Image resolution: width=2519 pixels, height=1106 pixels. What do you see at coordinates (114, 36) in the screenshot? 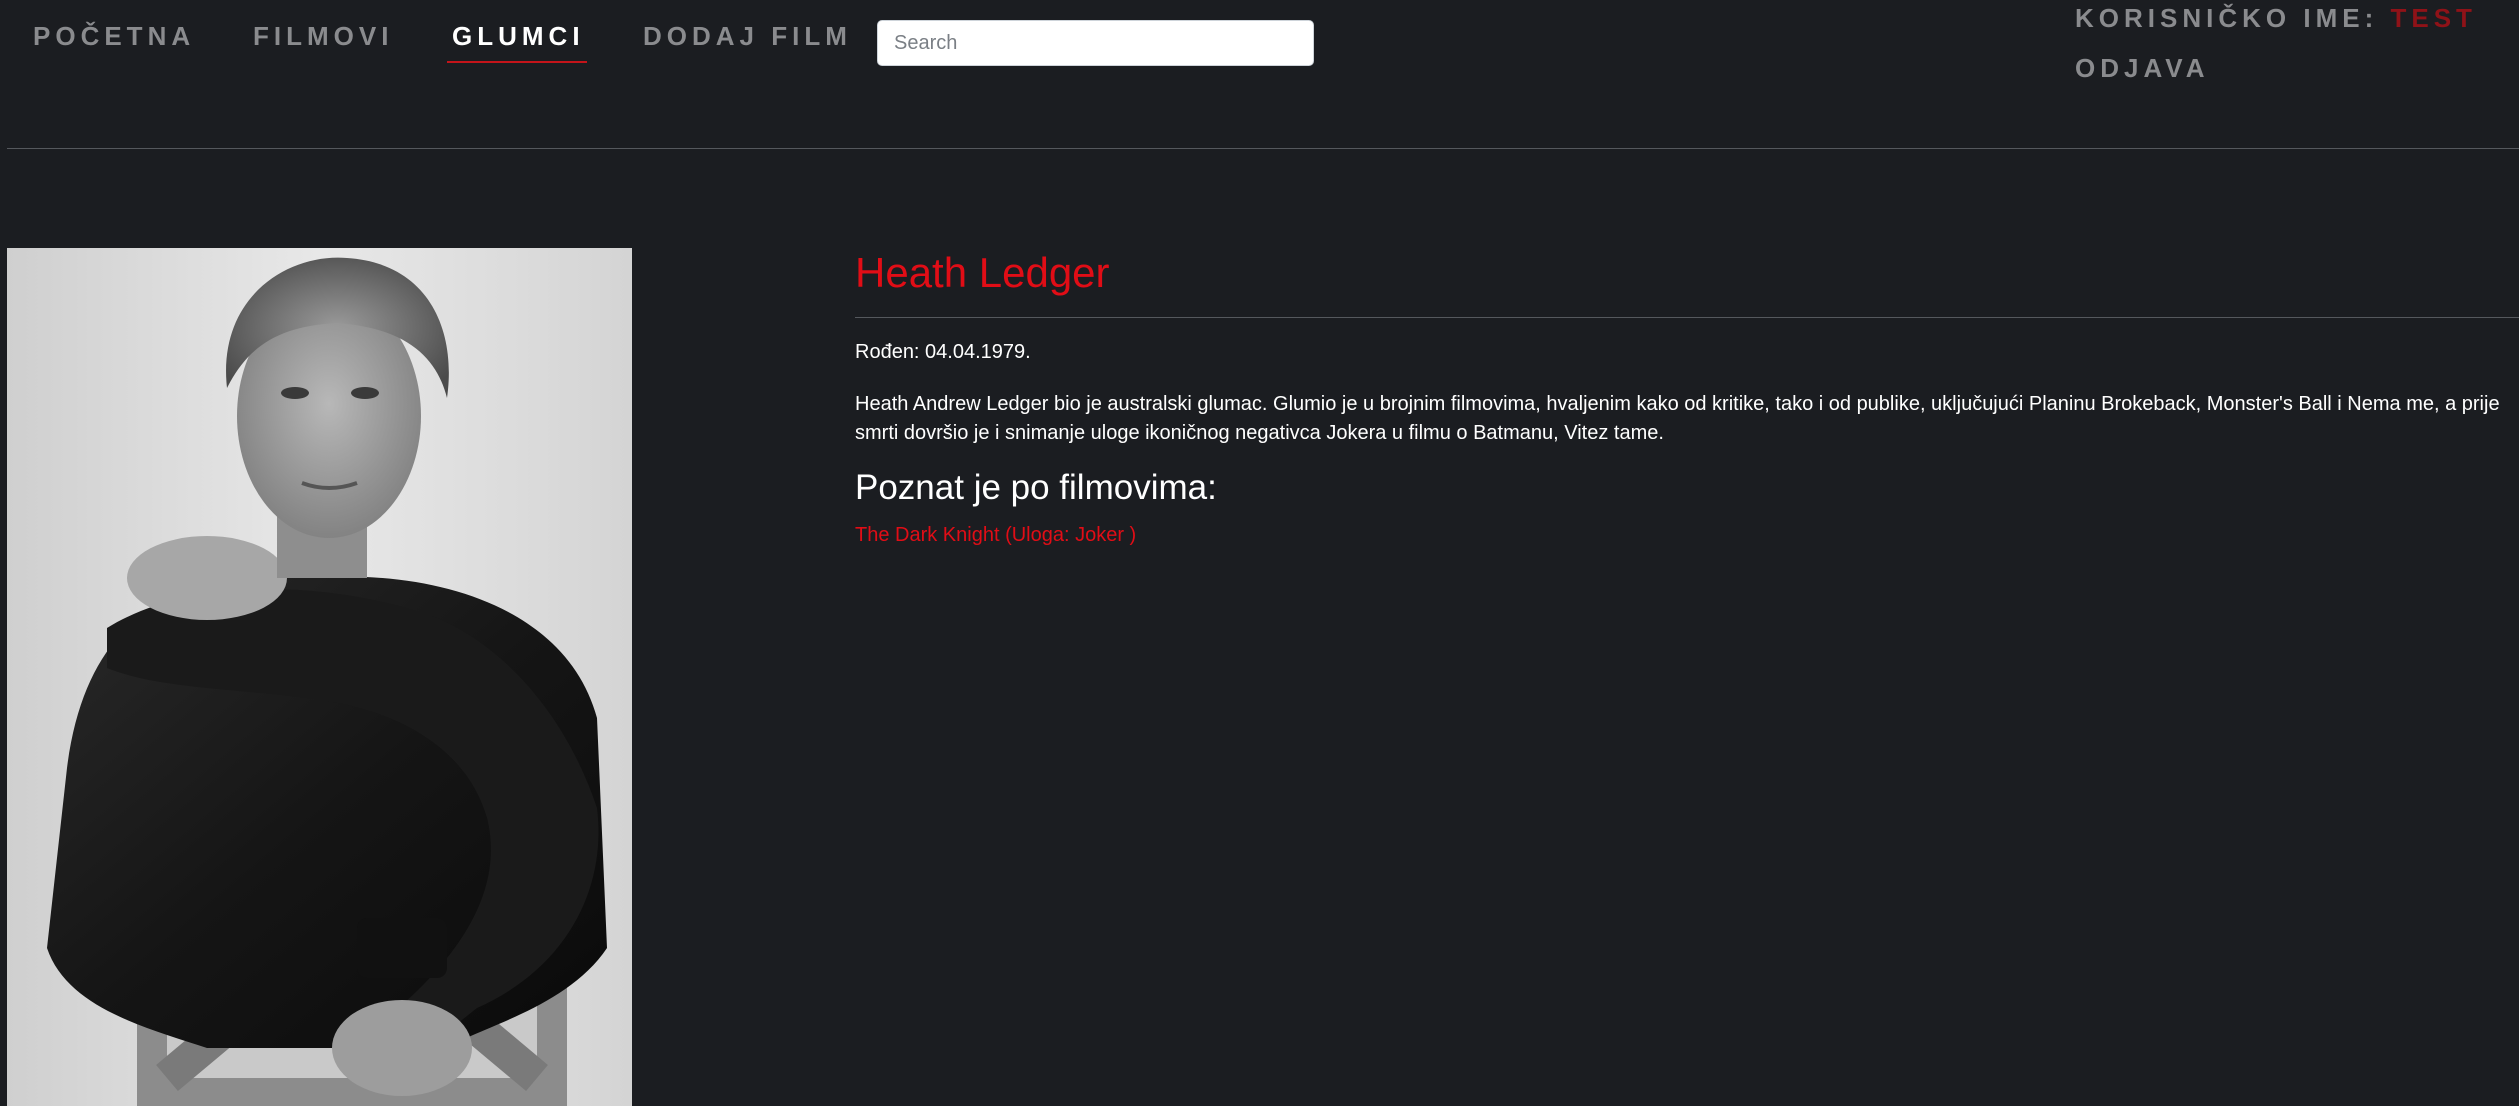
I see `nav-home-link: POČETNA` at bounding box center [114, 36].